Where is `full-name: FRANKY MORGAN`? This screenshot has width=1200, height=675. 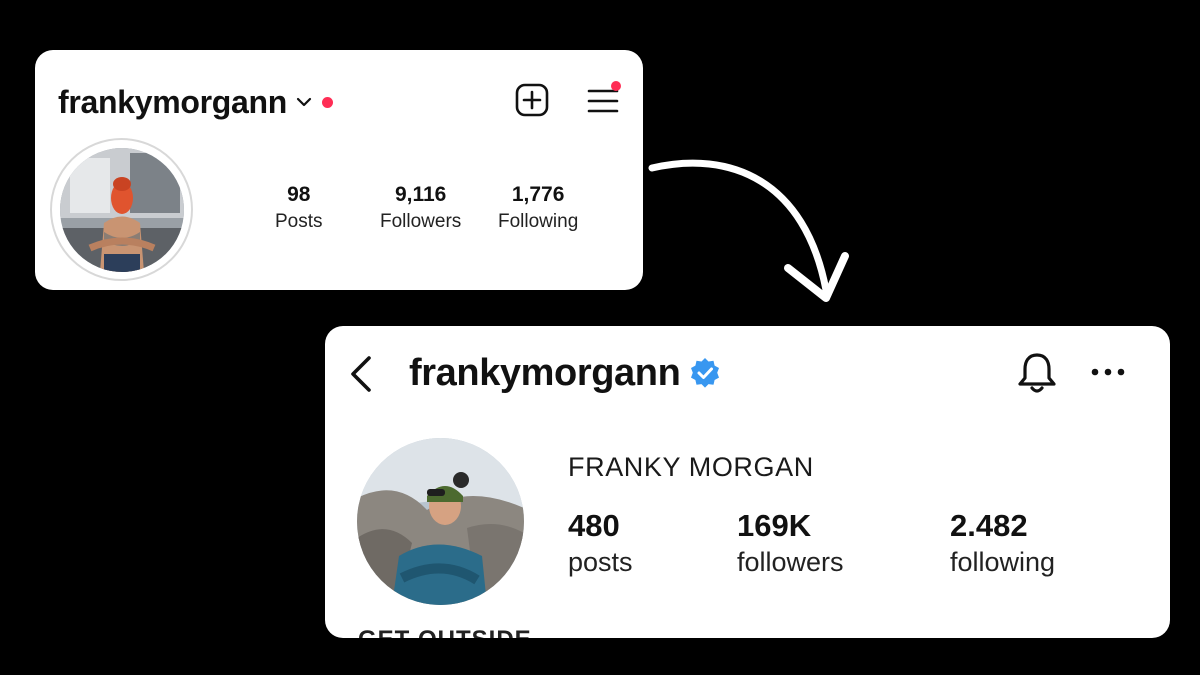
full-name: FRANKY MORGAN is located at coordinates (691, 467).